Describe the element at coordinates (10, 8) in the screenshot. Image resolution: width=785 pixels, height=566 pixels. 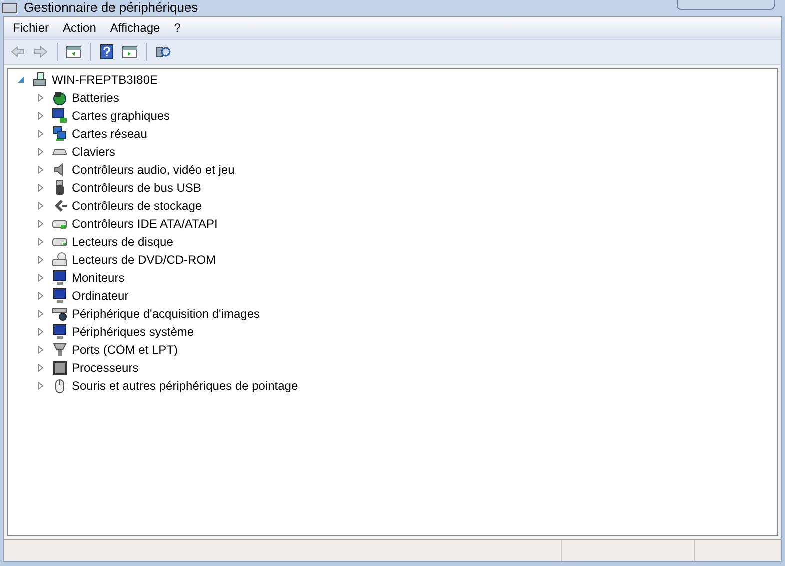
I see `window-icon` at that location.